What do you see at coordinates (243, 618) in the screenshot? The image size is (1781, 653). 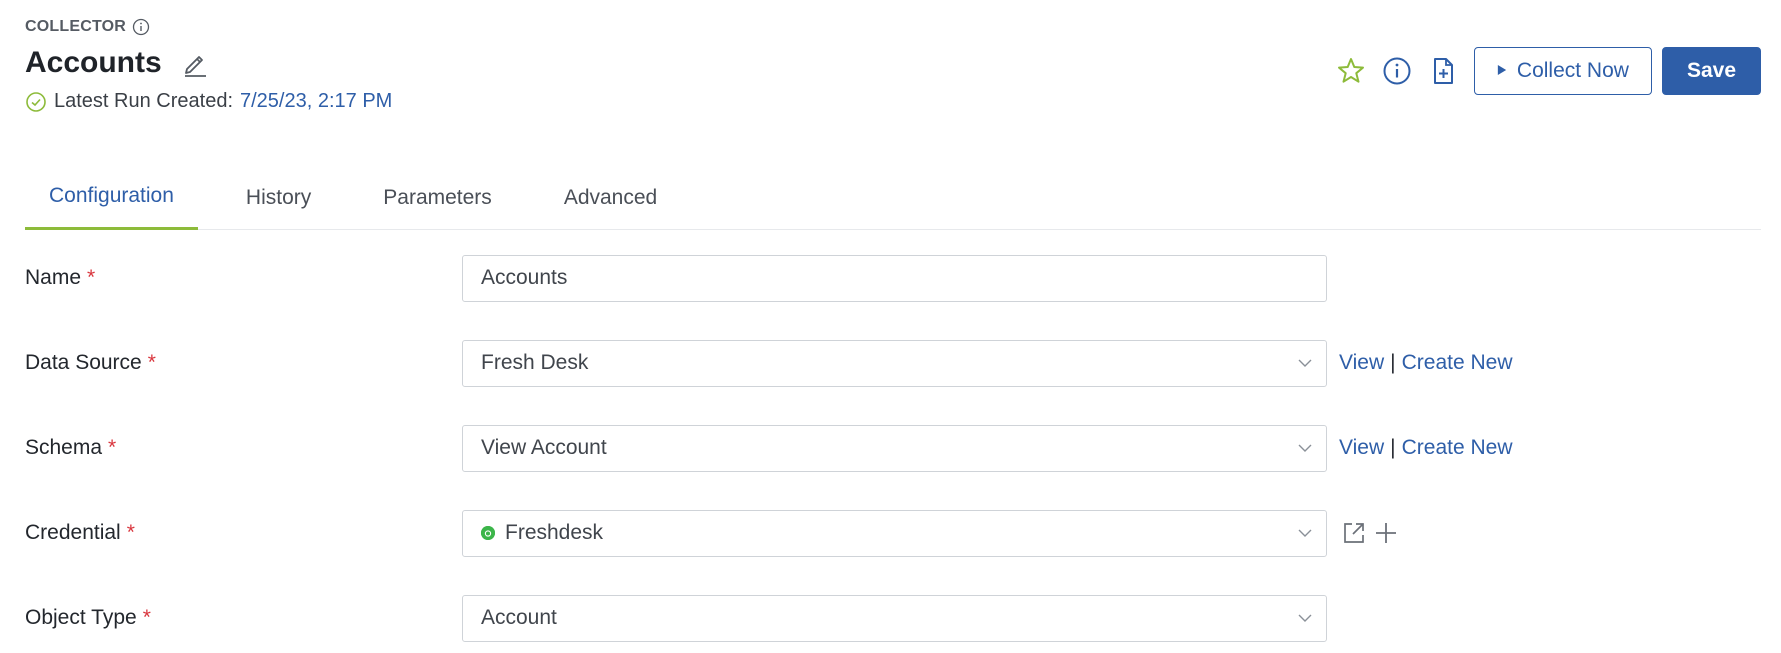 I see `object-type-label: Object Type *` at bounding box center [243, 618].